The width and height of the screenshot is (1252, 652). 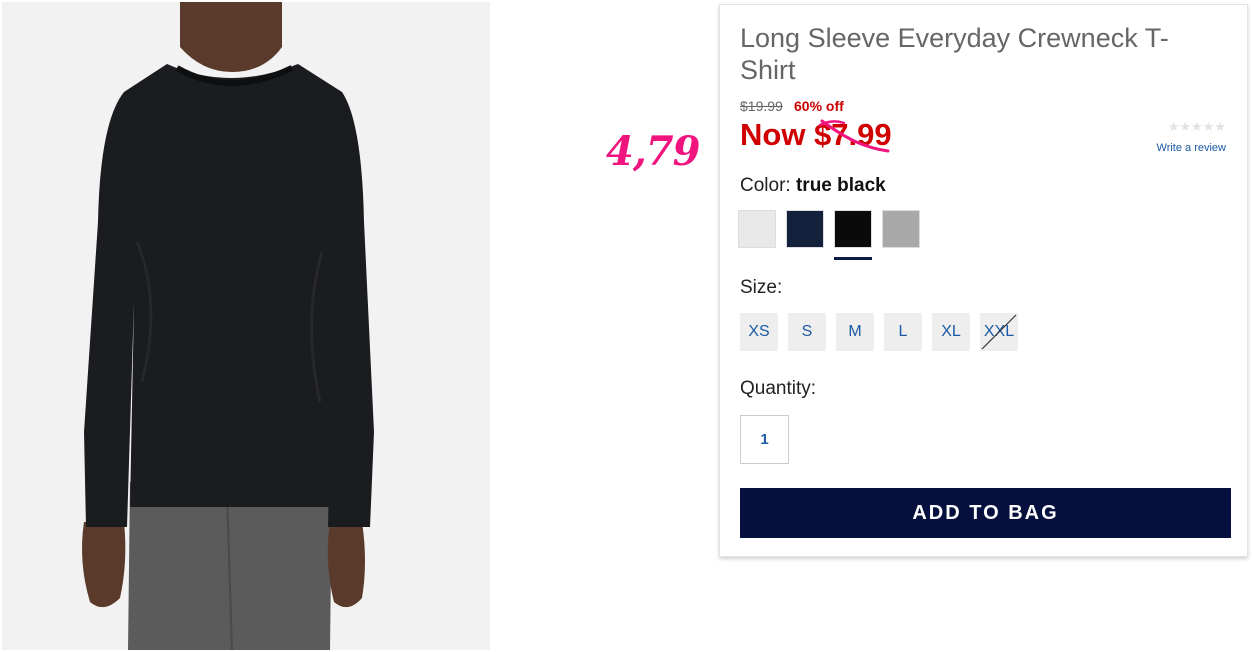 I want to click on product-title: Long Sleeve Everyday Crewneck T-Shirt, so click(x=954, y=54).